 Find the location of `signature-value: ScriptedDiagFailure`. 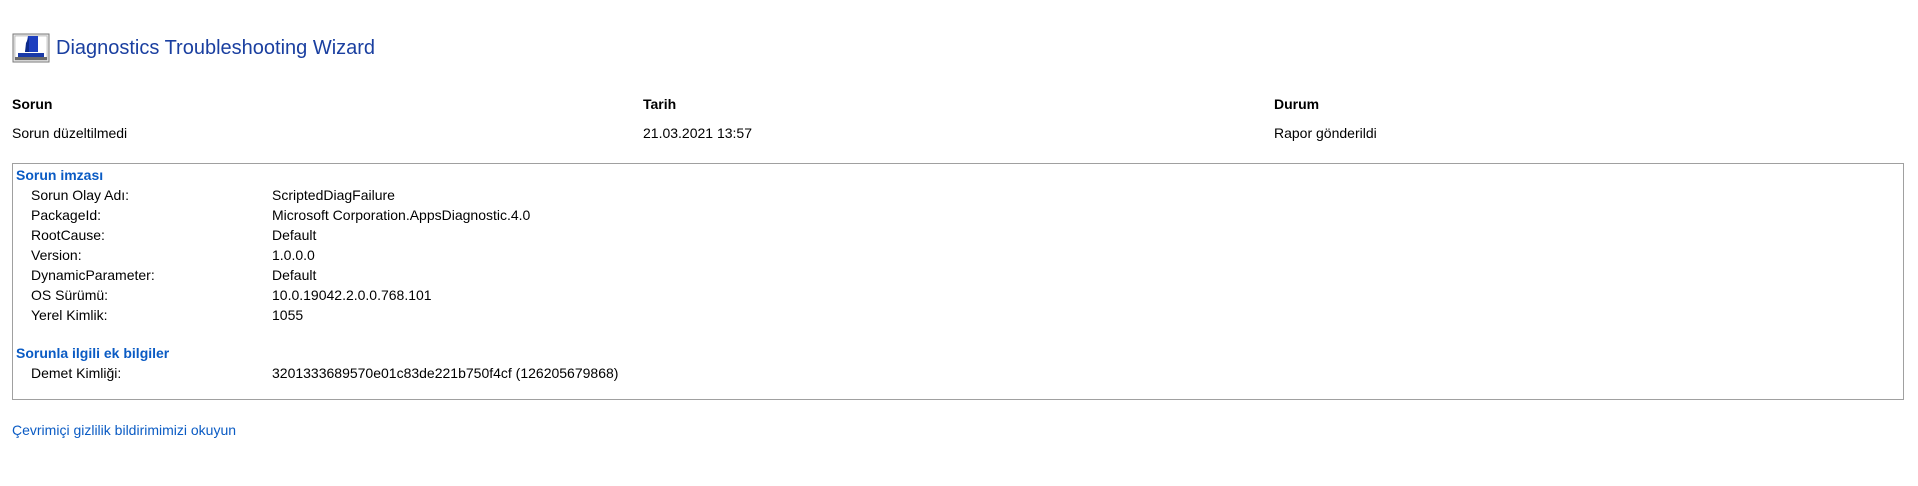

signature-value: ScriptedDiagFailure is located at coordinates (333, 195).